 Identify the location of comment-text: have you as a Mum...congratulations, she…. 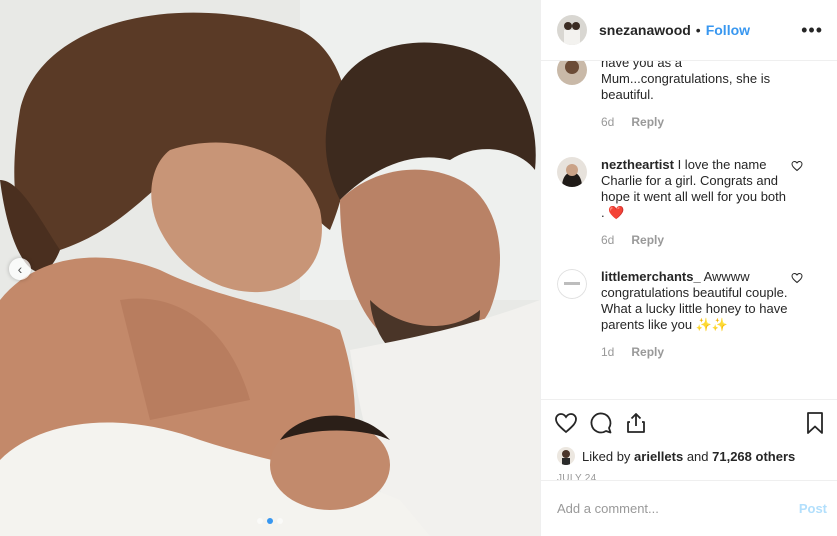
(686, 81).